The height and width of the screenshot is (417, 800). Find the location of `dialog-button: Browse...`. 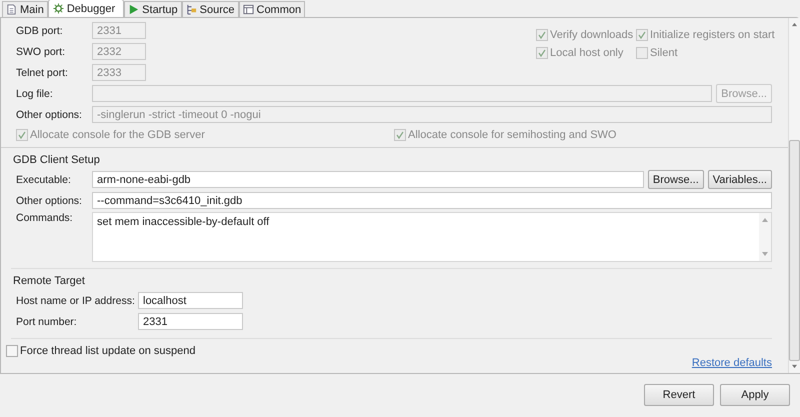

dialog-button: Browse... is located at coordinates (676, 179).